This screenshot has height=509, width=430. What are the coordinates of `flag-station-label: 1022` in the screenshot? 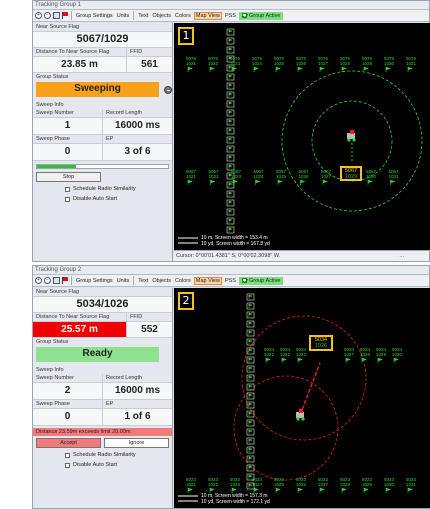 It's located at (213, 63).